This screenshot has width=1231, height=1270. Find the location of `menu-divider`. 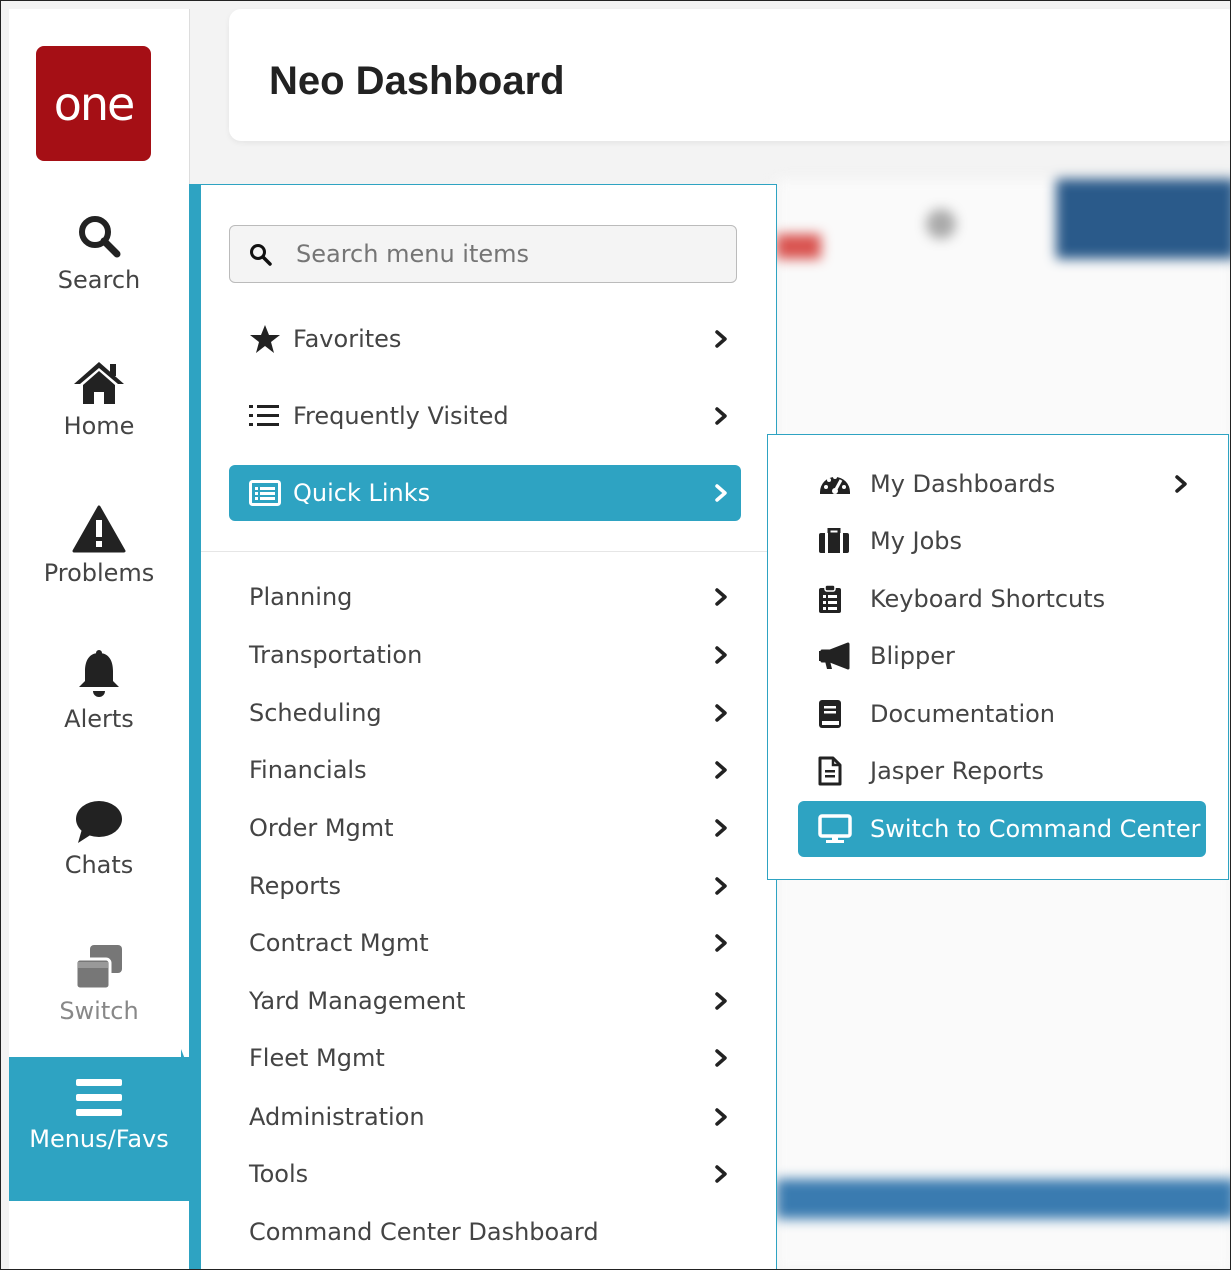

menu-divider is located at coordinates (488, 551).